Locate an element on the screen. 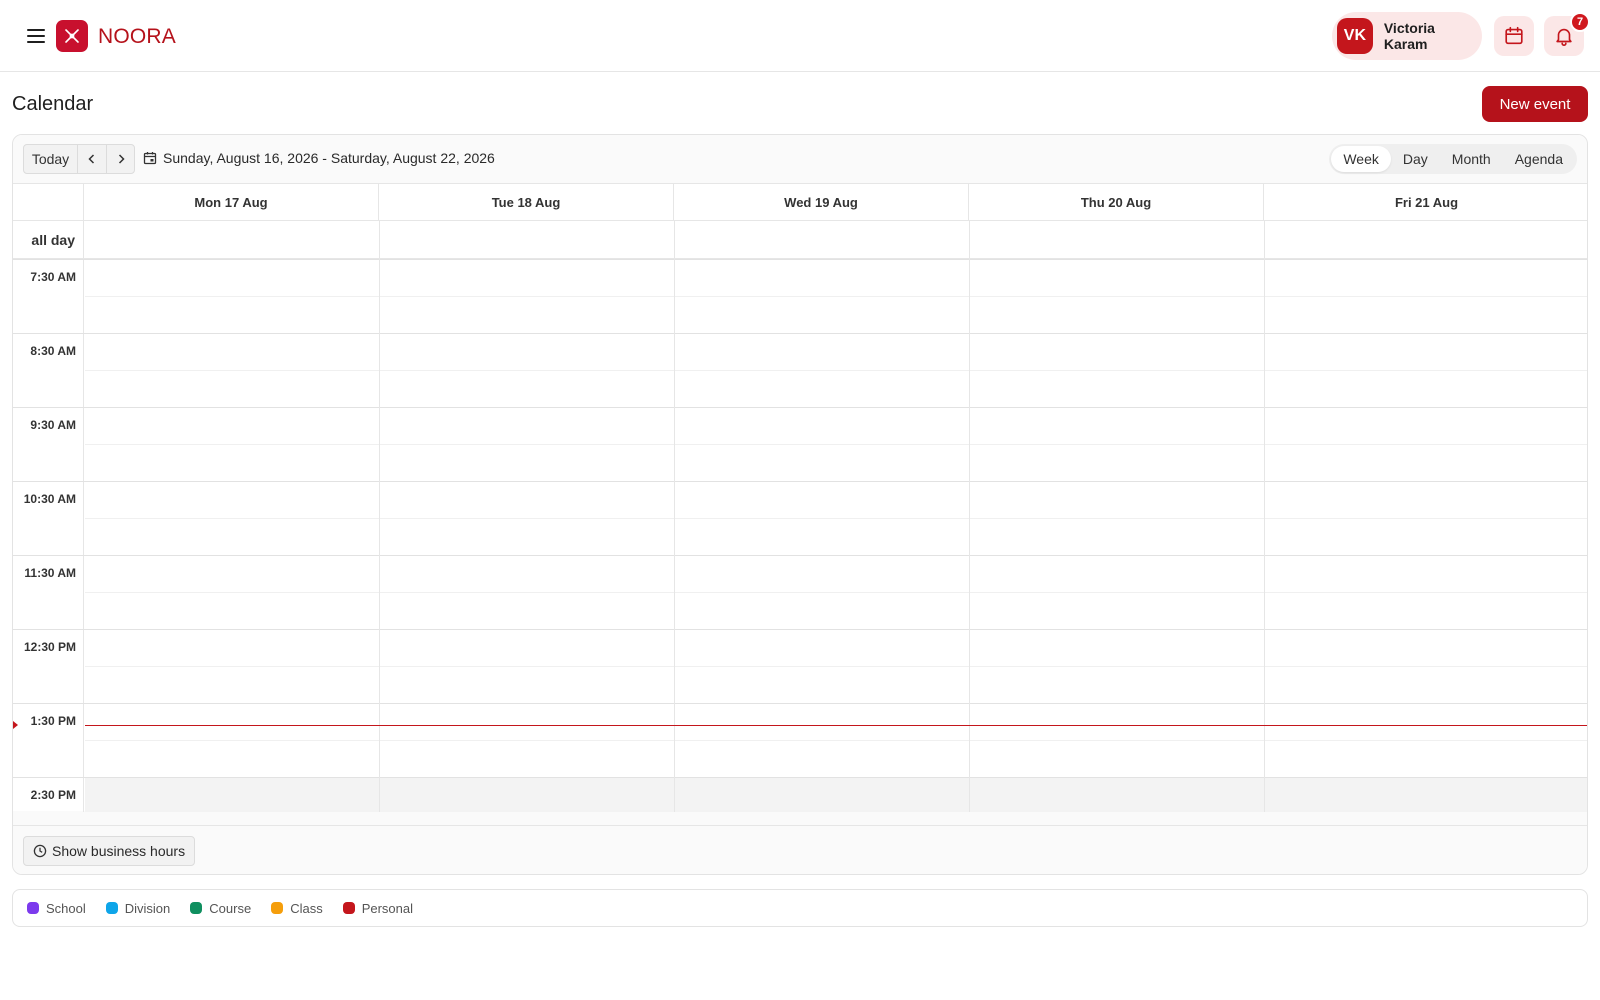 This screenshot has height=1000, width=1600. calendar-icon is located at coordinates (1514, 35).